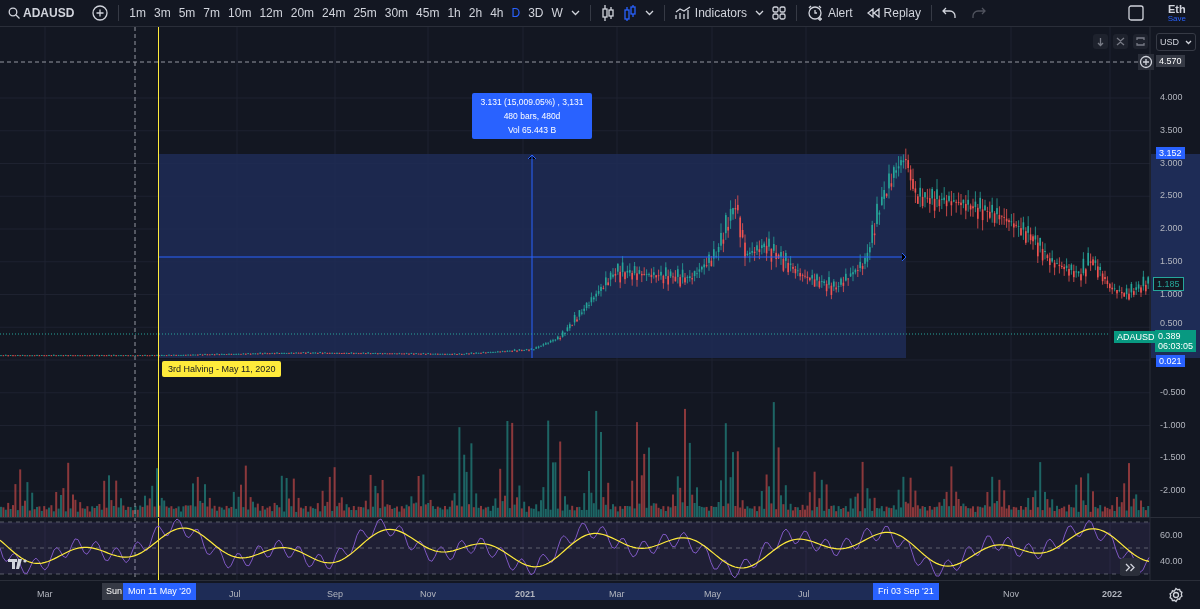 Image resolution: width=1200 pixels, height=609 pixels. Describe the element at coordinates (1170, 361) in the screenshot. I see `price-label: 0.021` at that location.